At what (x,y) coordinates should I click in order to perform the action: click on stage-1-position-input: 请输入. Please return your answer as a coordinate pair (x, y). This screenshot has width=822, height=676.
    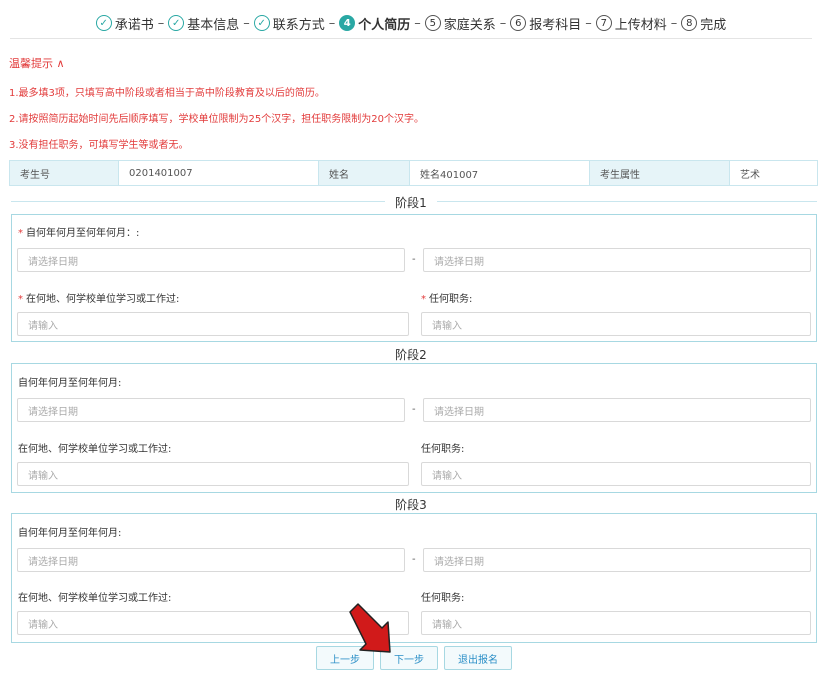
    Looking at the image, I should click on (616, 324).